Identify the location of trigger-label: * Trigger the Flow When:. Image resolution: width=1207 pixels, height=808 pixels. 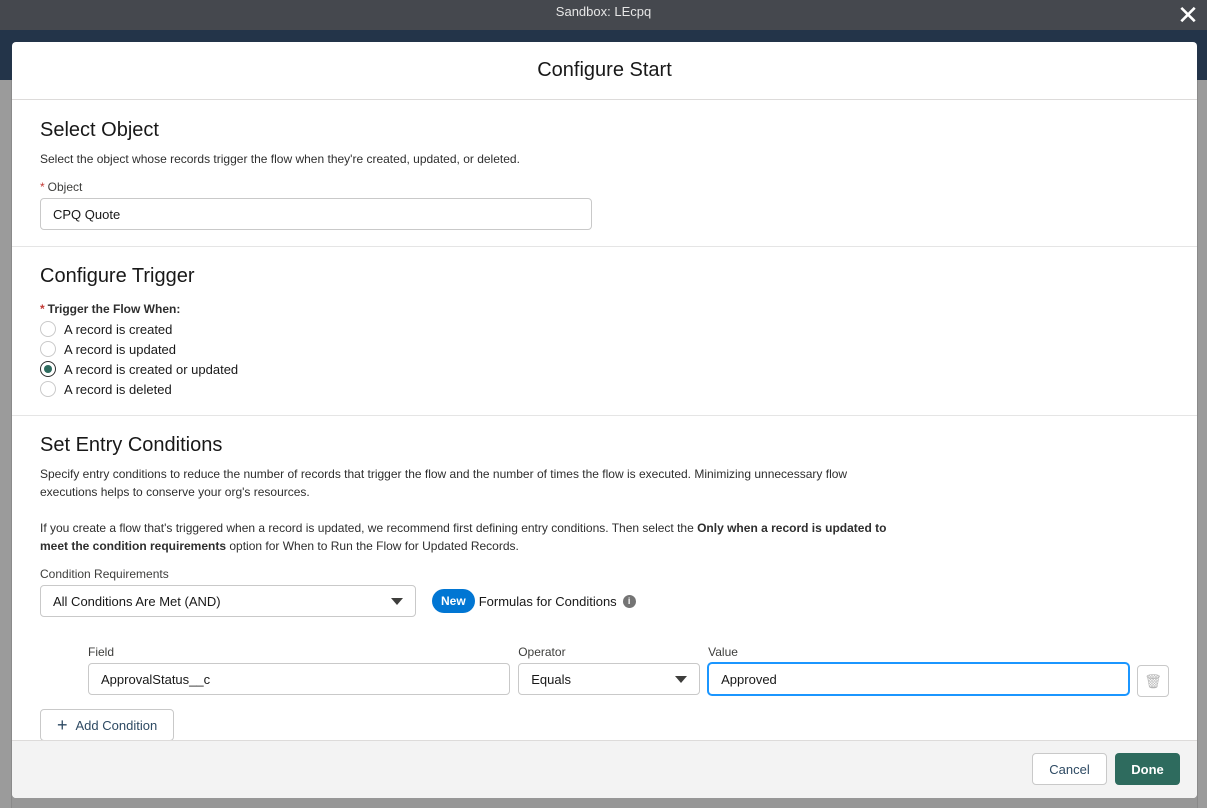
(110, 309).